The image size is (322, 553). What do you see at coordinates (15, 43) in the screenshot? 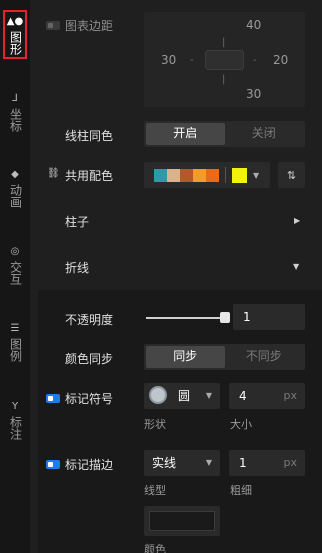
I see `sidebar-item-label: 图形` at bounding box center [15, 43].